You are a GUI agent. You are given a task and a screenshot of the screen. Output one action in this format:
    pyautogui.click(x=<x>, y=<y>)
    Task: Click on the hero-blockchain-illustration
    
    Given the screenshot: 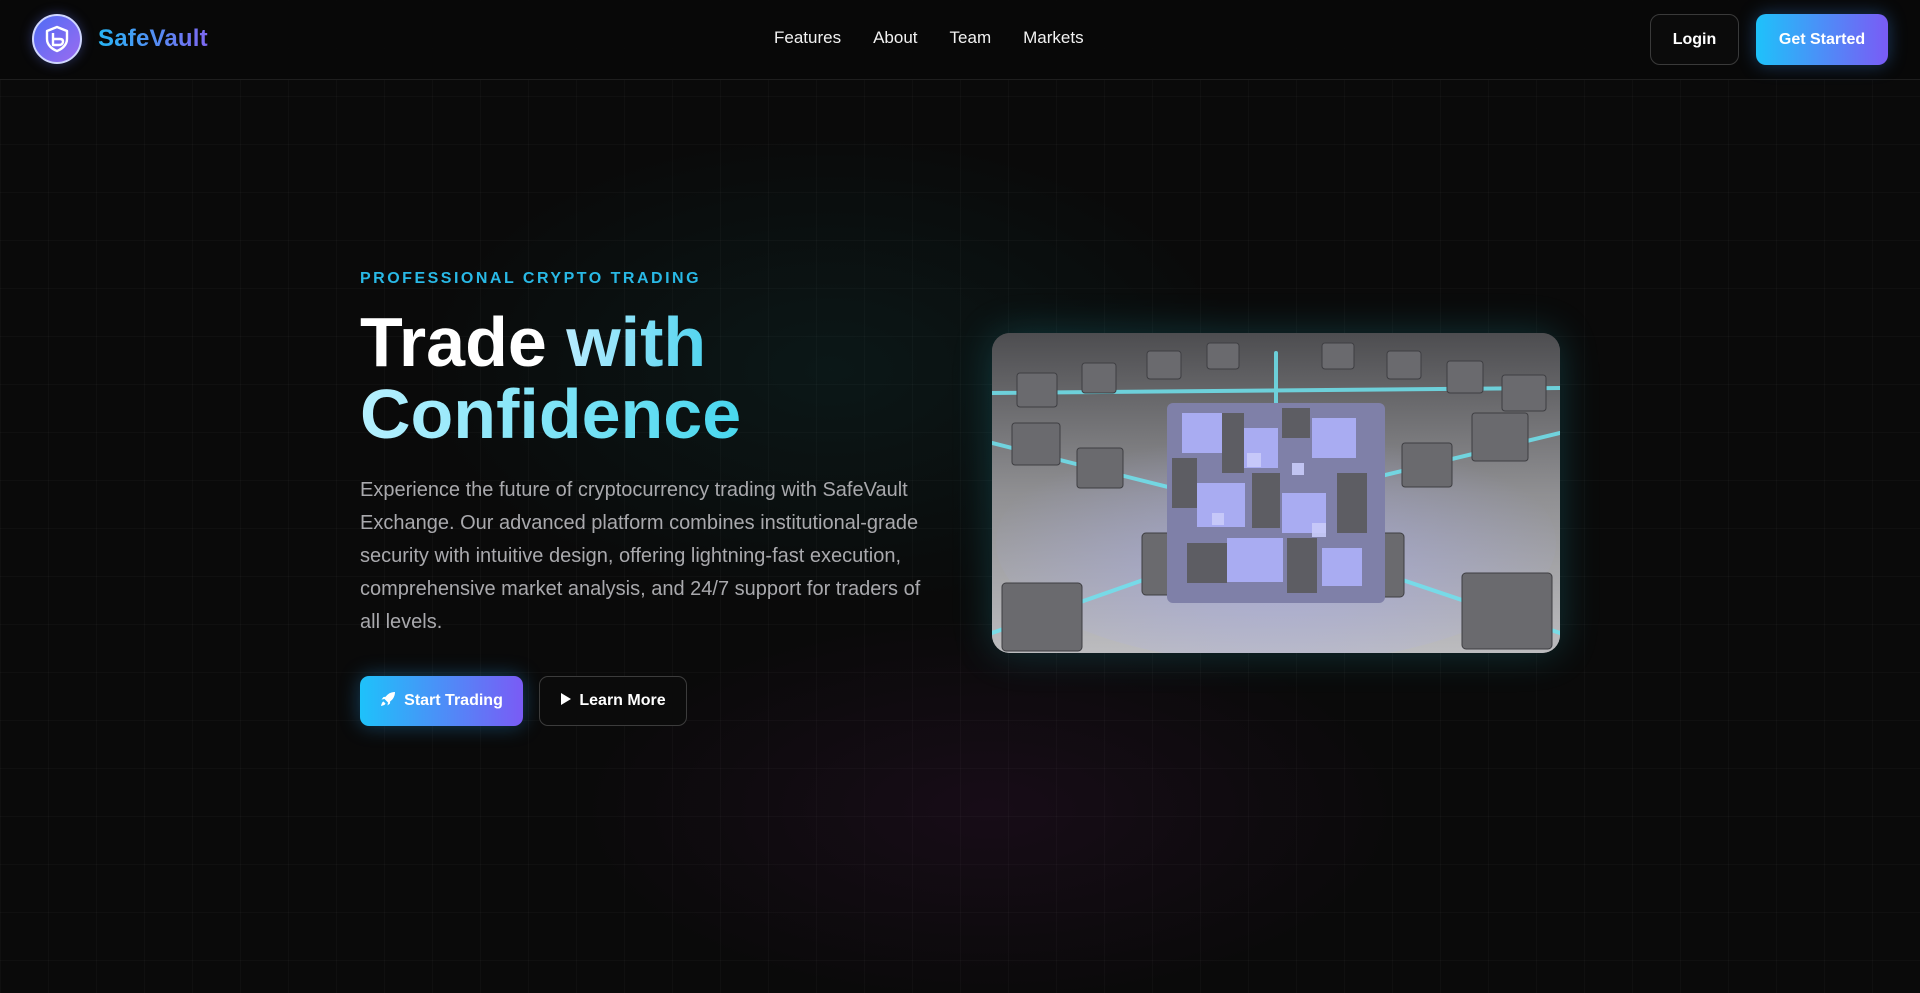 What is the action you would take?
    pyautogui.click(x=1276, y=493)
    